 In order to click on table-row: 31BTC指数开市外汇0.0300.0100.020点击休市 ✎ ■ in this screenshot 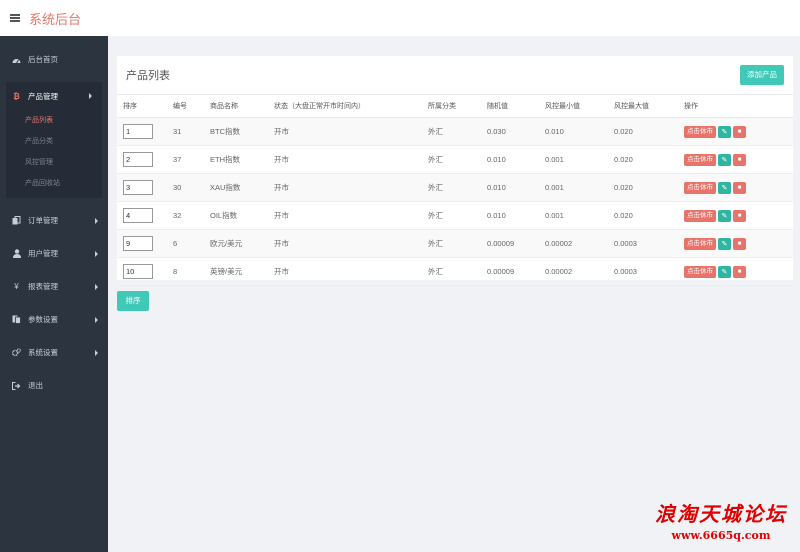, I will do `click(455, 131)`.